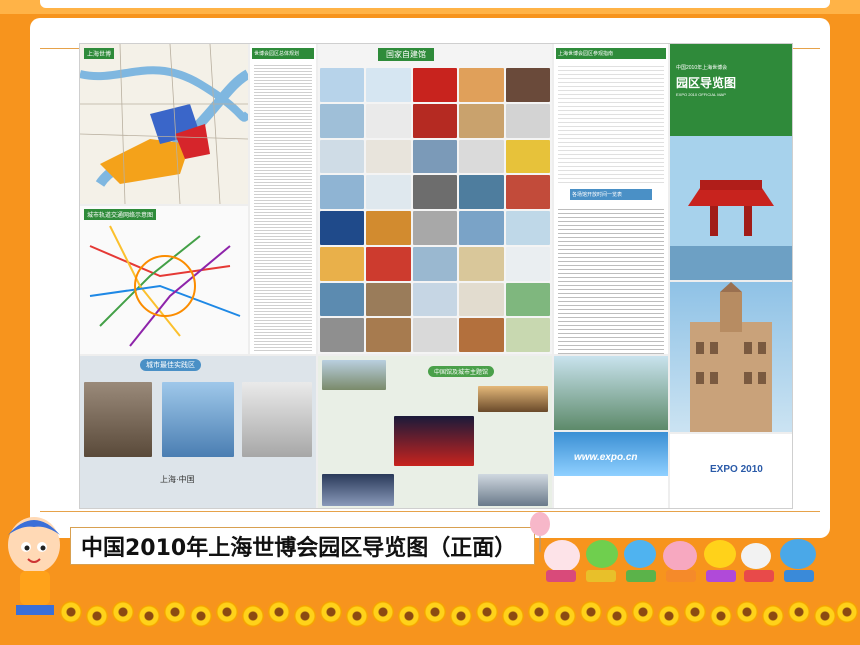 The height and width of the screenshot is (645, 860). I want to click on metro-map-panel: 城市轨道交通网络示意图, so click(164, 280).